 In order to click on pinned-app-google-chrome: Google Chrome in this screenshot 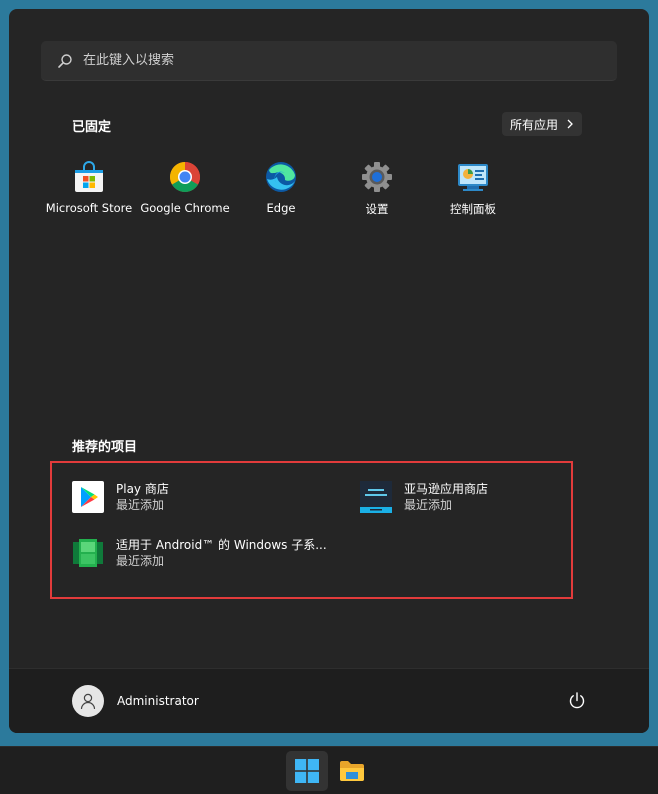, I will do `click(185, 193)`.